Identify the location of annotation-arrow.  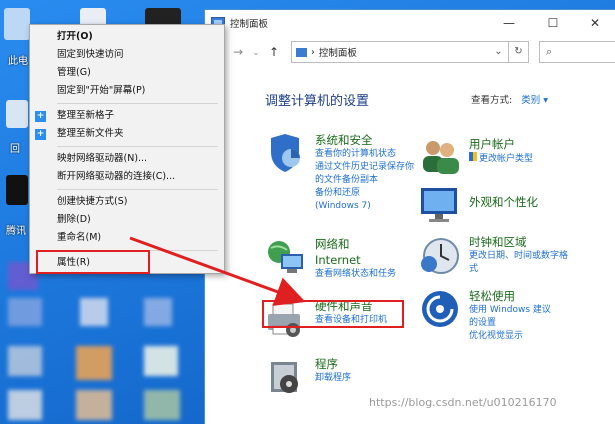
(217, 271).